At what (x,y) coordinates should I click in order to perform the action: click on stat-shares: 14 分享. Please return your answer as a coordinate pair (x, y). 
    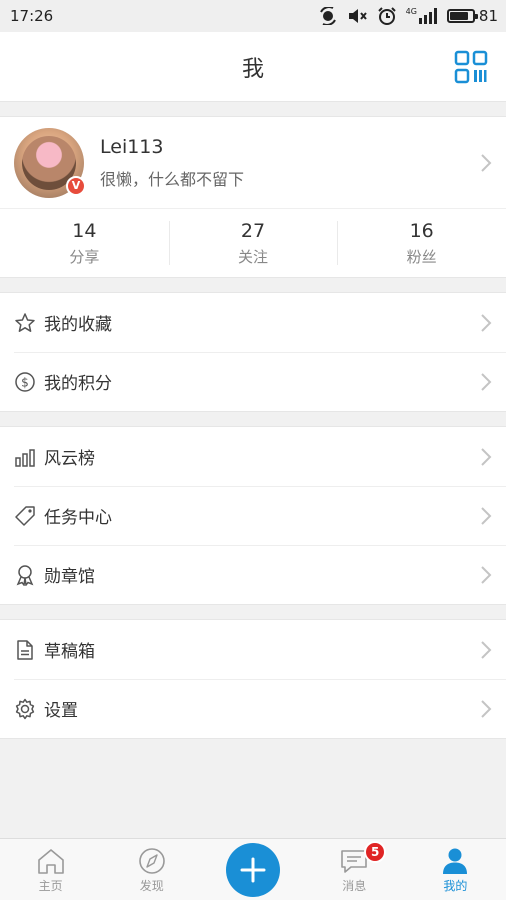
    Looking at the image, I should click on (84, 243).